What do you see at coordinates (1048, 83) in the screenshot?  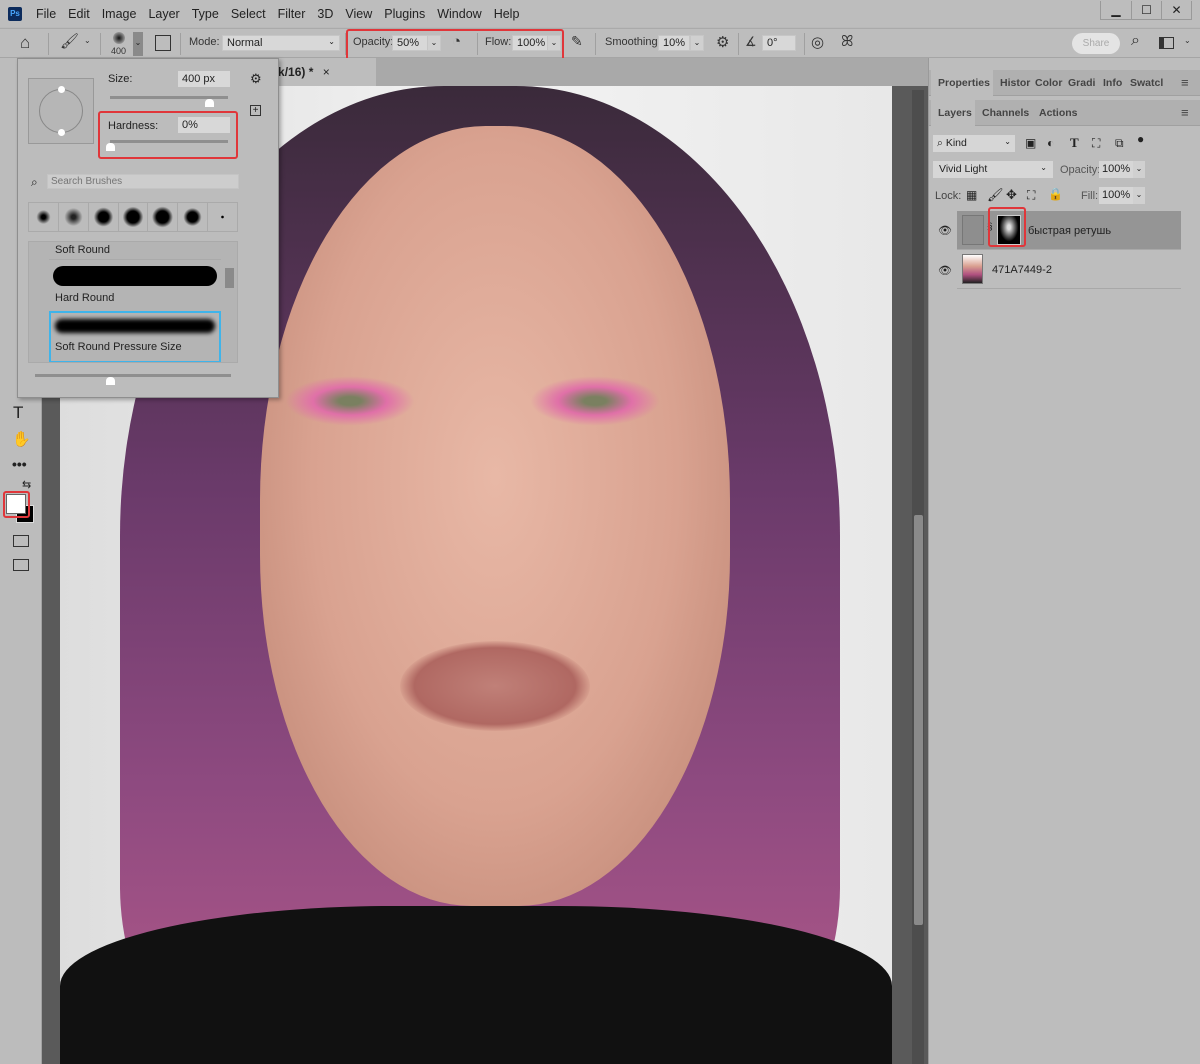 I see `tab-color: Color` at bounding box center [1048, 83].